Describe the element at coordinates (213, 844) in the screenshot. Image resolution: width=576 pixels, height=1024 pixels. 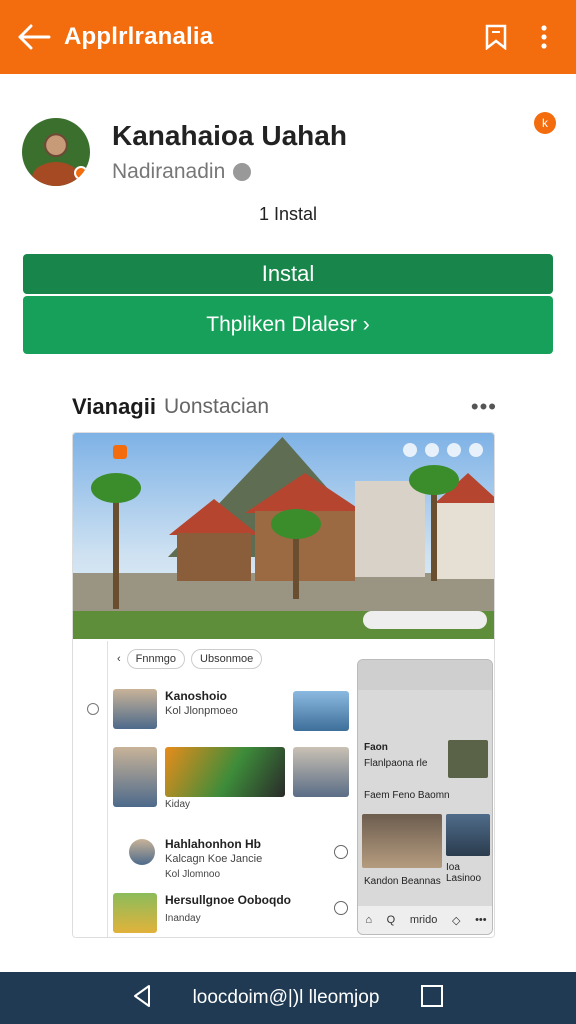
I see `row-title: Hahlahonhon Hb` at that location.